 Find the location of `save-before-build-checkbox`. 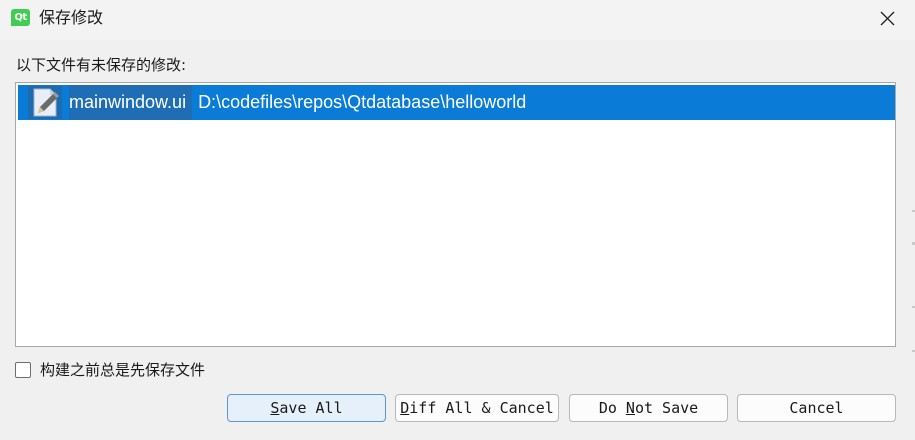

save-before-build-checkbox is located at coordinates (23, 370).